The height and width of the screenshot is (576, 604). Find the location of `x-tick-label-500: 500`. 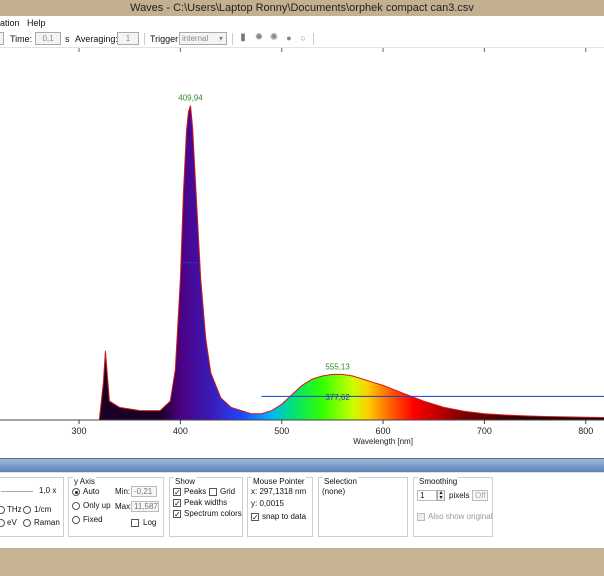

x-tick-label-500: 500 is located at coordinates (281, 431).